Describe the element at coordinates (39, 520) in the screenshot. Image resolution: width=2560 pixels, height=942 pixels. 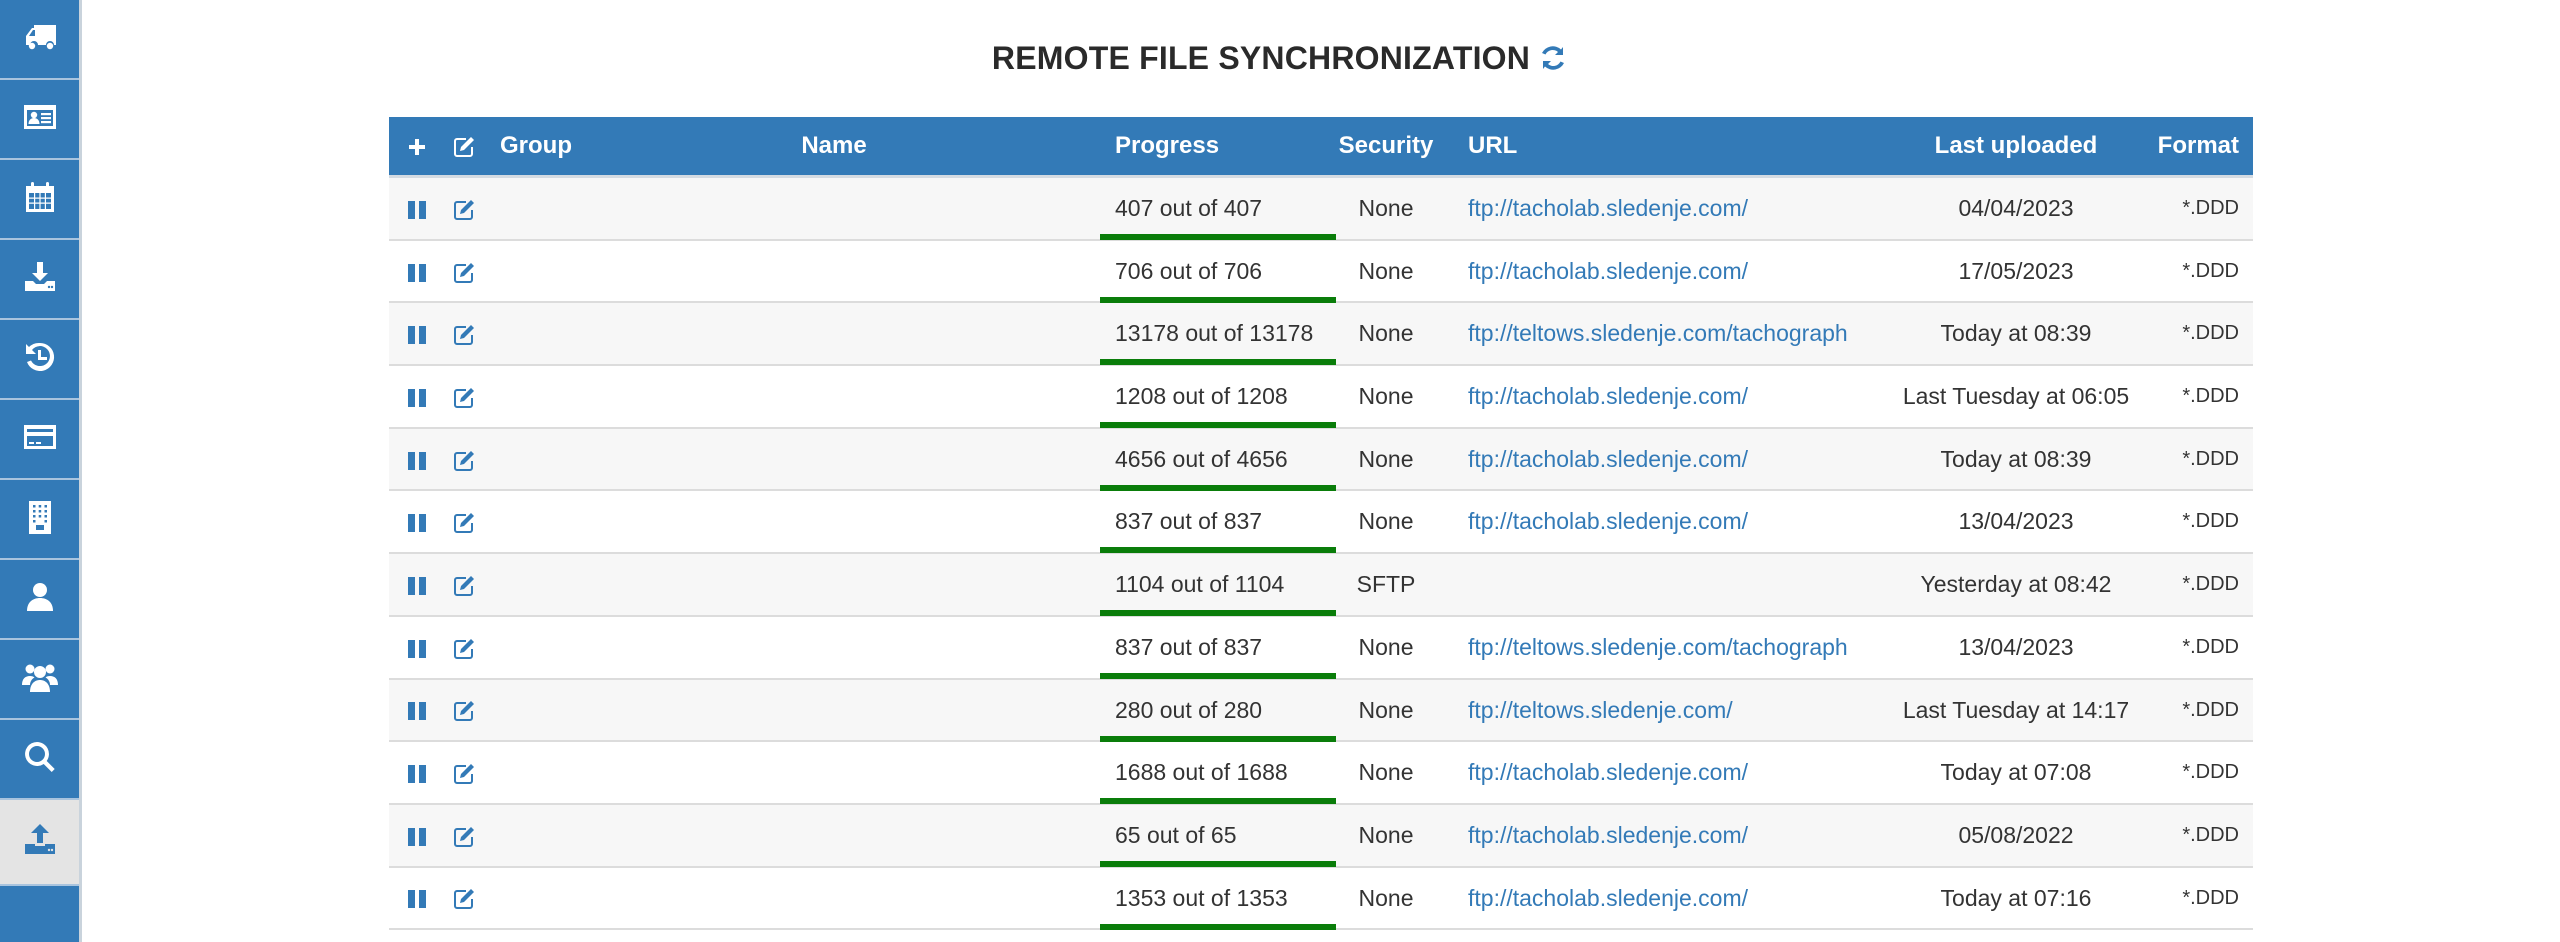
I see `sidebar-item-company` at that location.